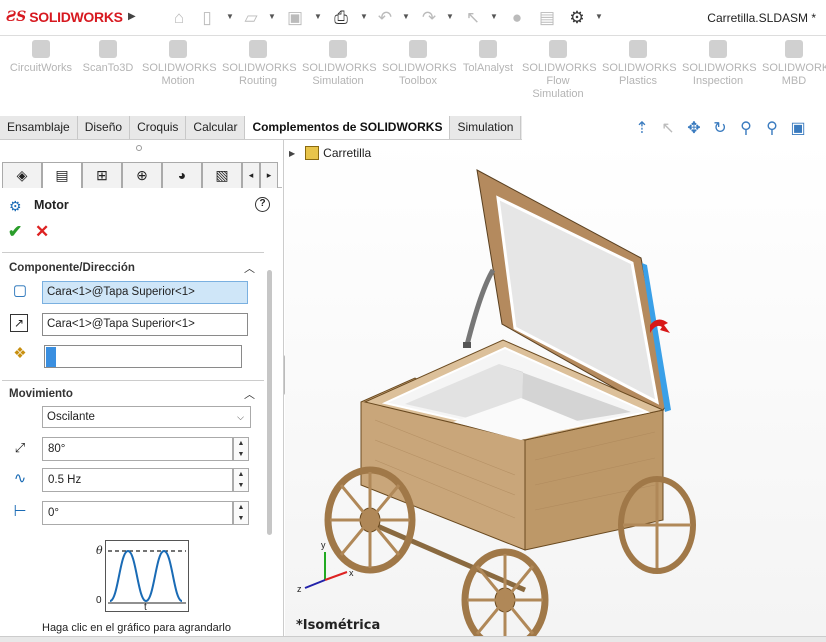 The image size is (826, 642). What do you see at coordinates (241, 513) in the screenshot?
I see `phase-spinner: ▲ ▼` at bounding box center [241, 513].